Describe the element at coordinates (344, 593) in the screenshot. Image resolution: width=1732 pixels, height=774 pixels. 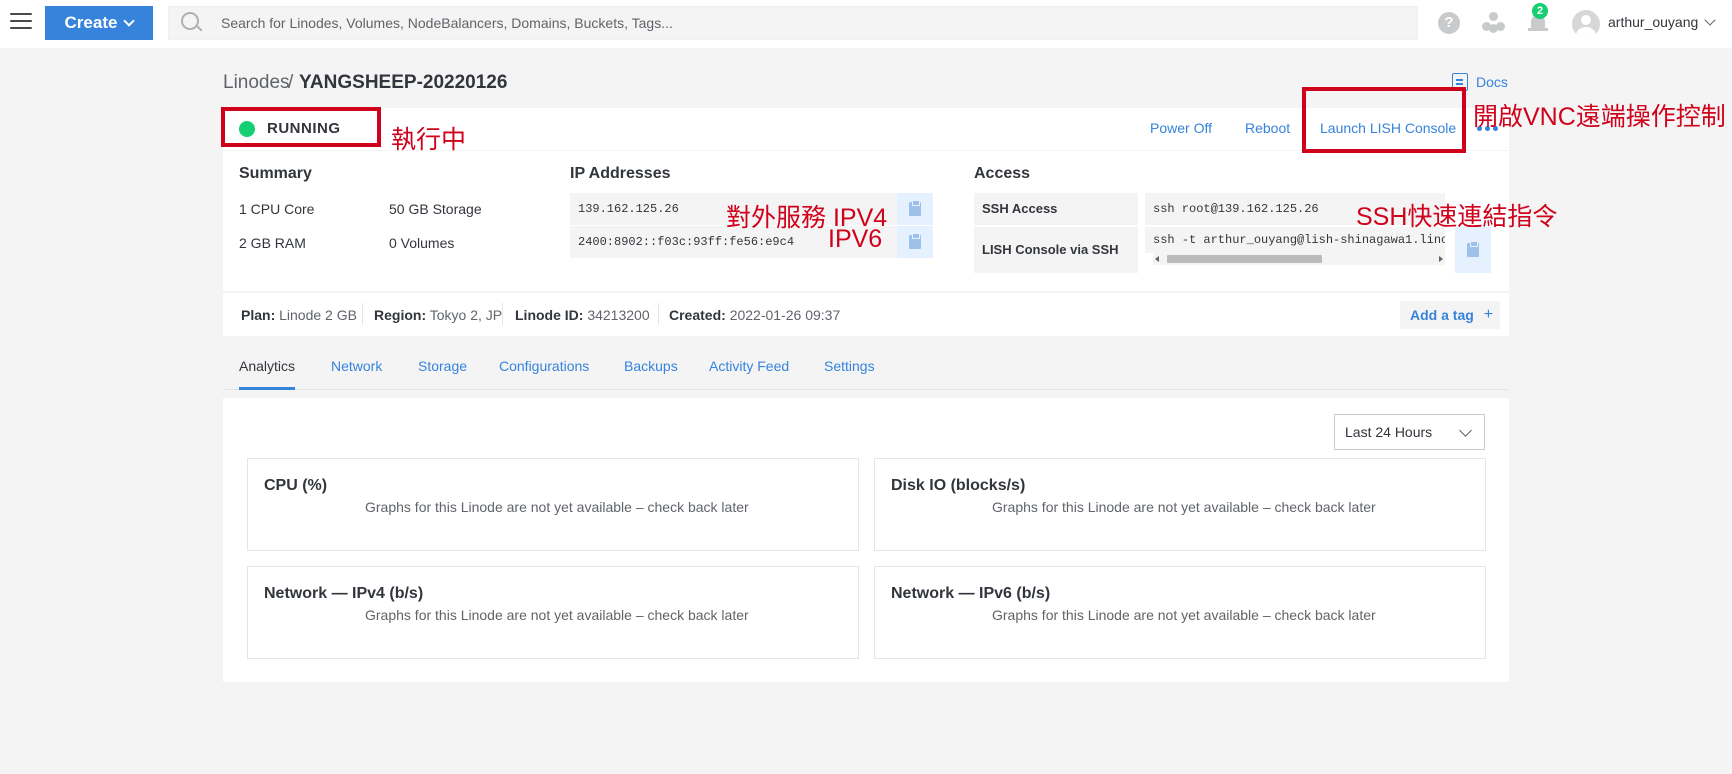
I see `graph-title: Network — IPv4 (b/s)` at that location.